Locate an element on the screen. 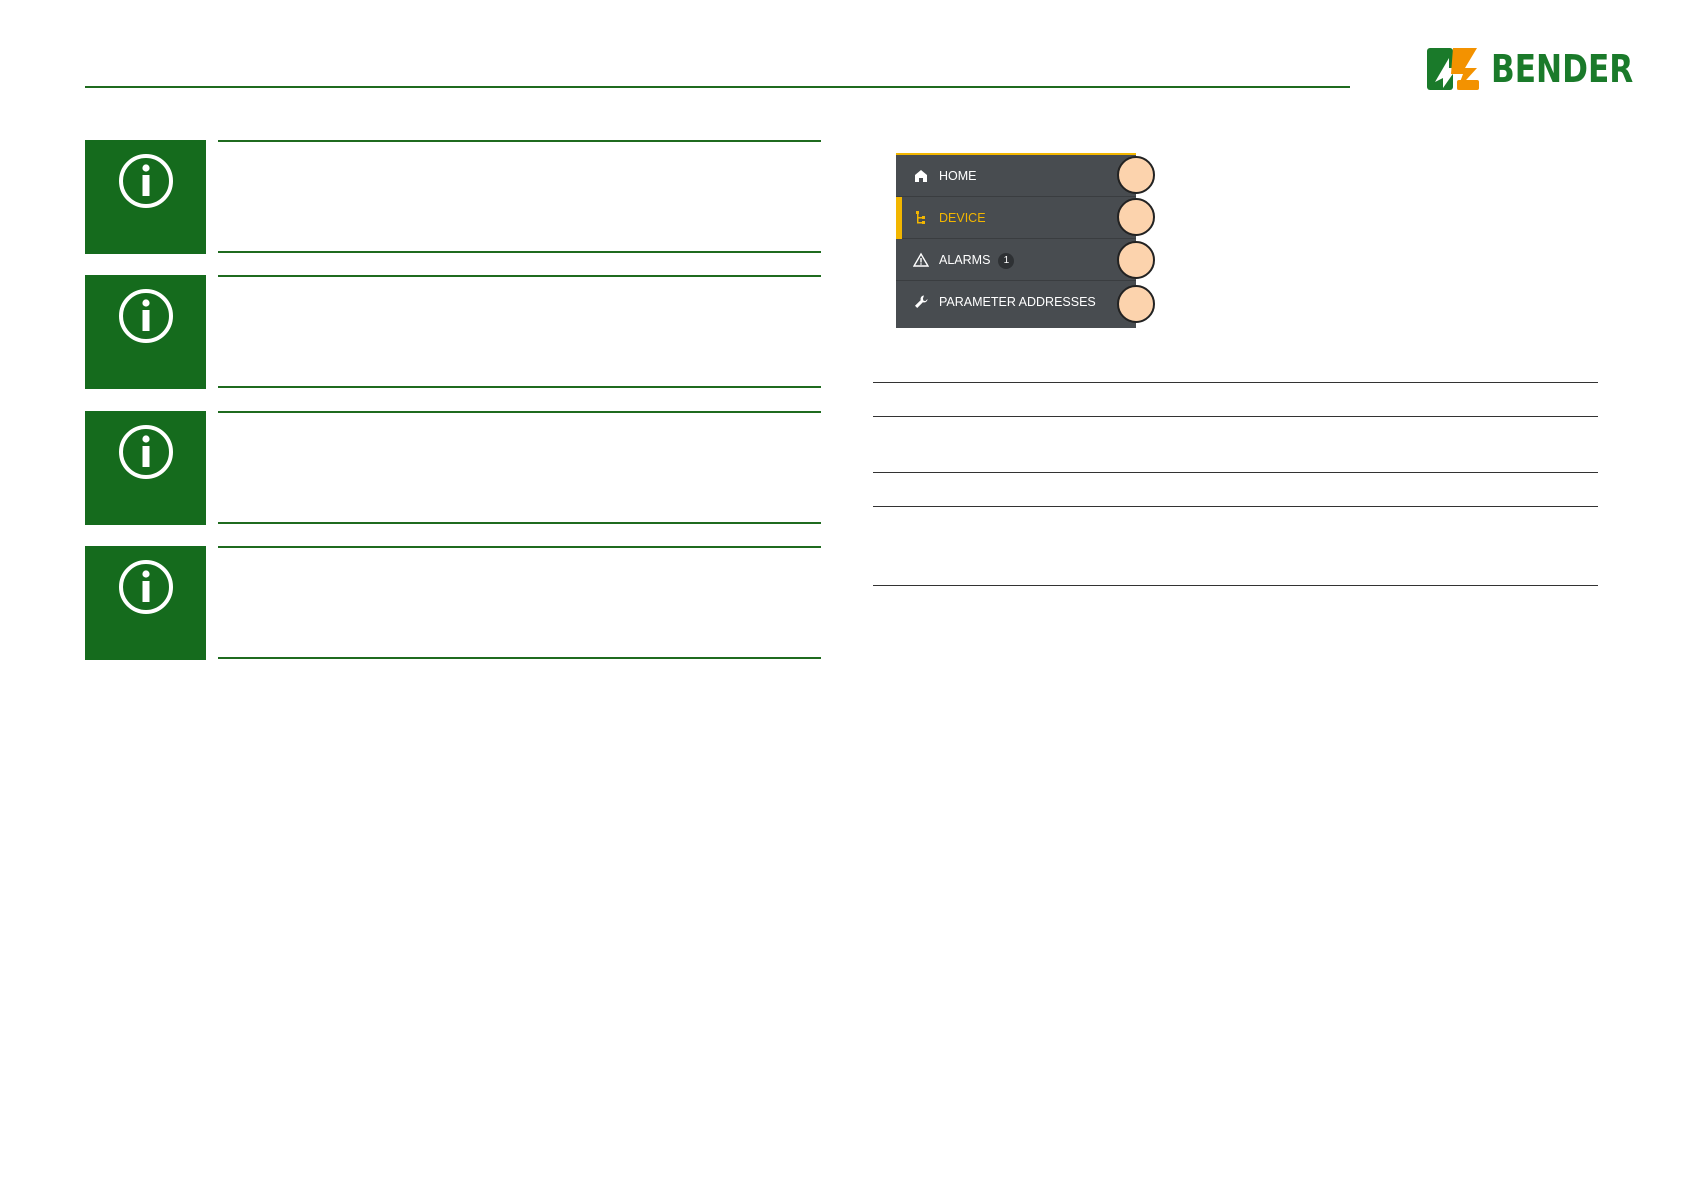 The width and height of the screenshot is (1684, 1190). nav-item-label: ALARMS 1 is located at coordinates (977, 260).